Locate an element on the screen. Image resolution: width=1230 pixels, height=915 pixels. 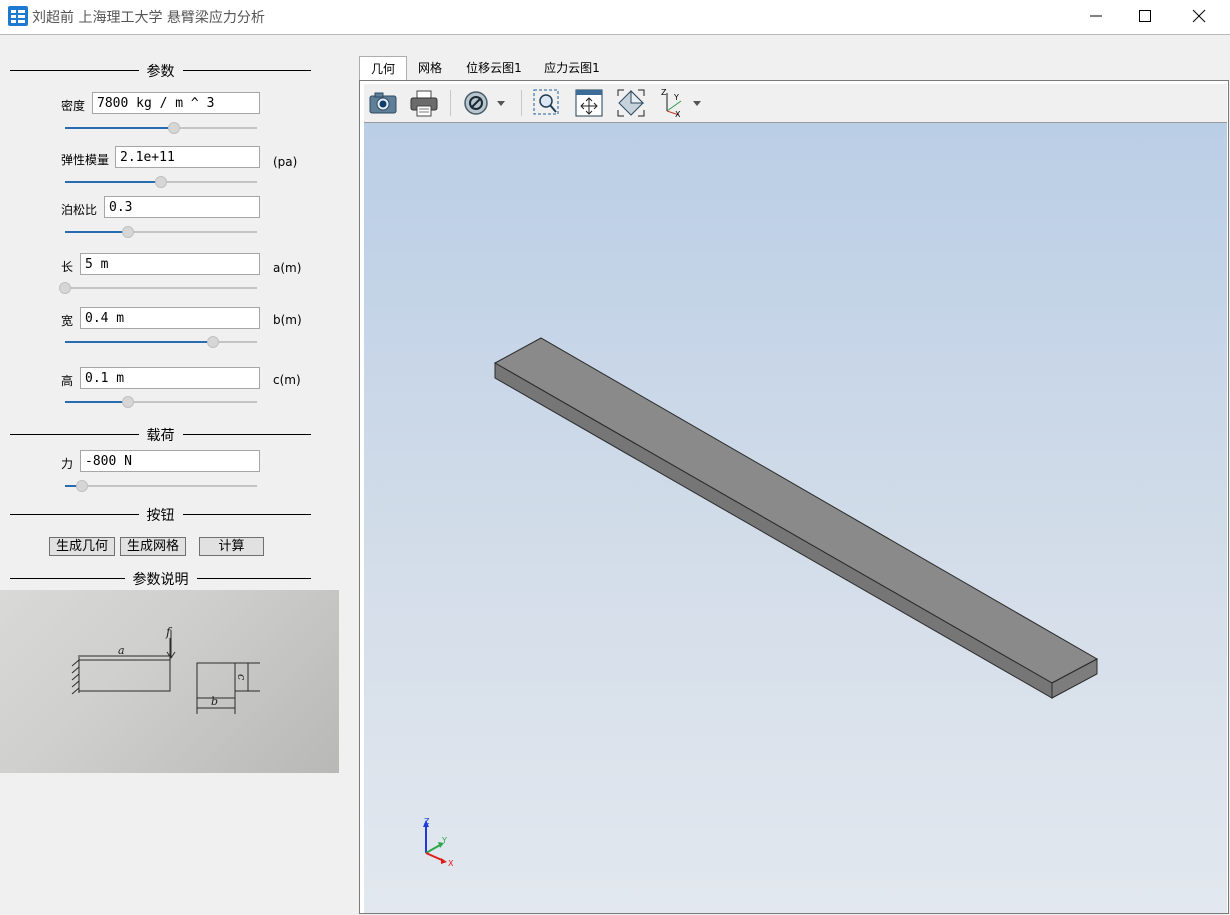
maximize-icon is located at coordinates (1145, 16).